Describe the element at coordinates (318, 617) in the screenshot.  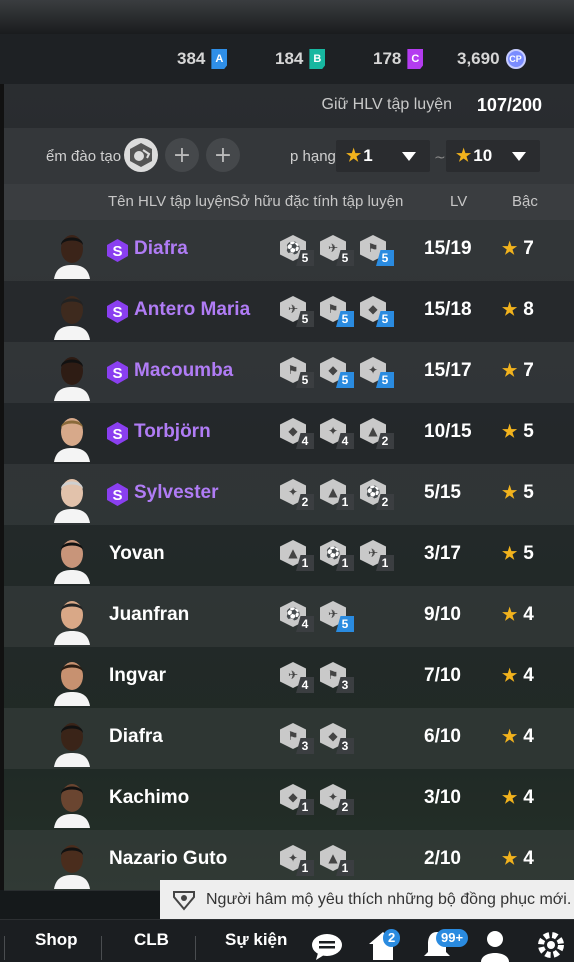
I see `coach-traits: ⚽ 4 ✈ 5` at that location.